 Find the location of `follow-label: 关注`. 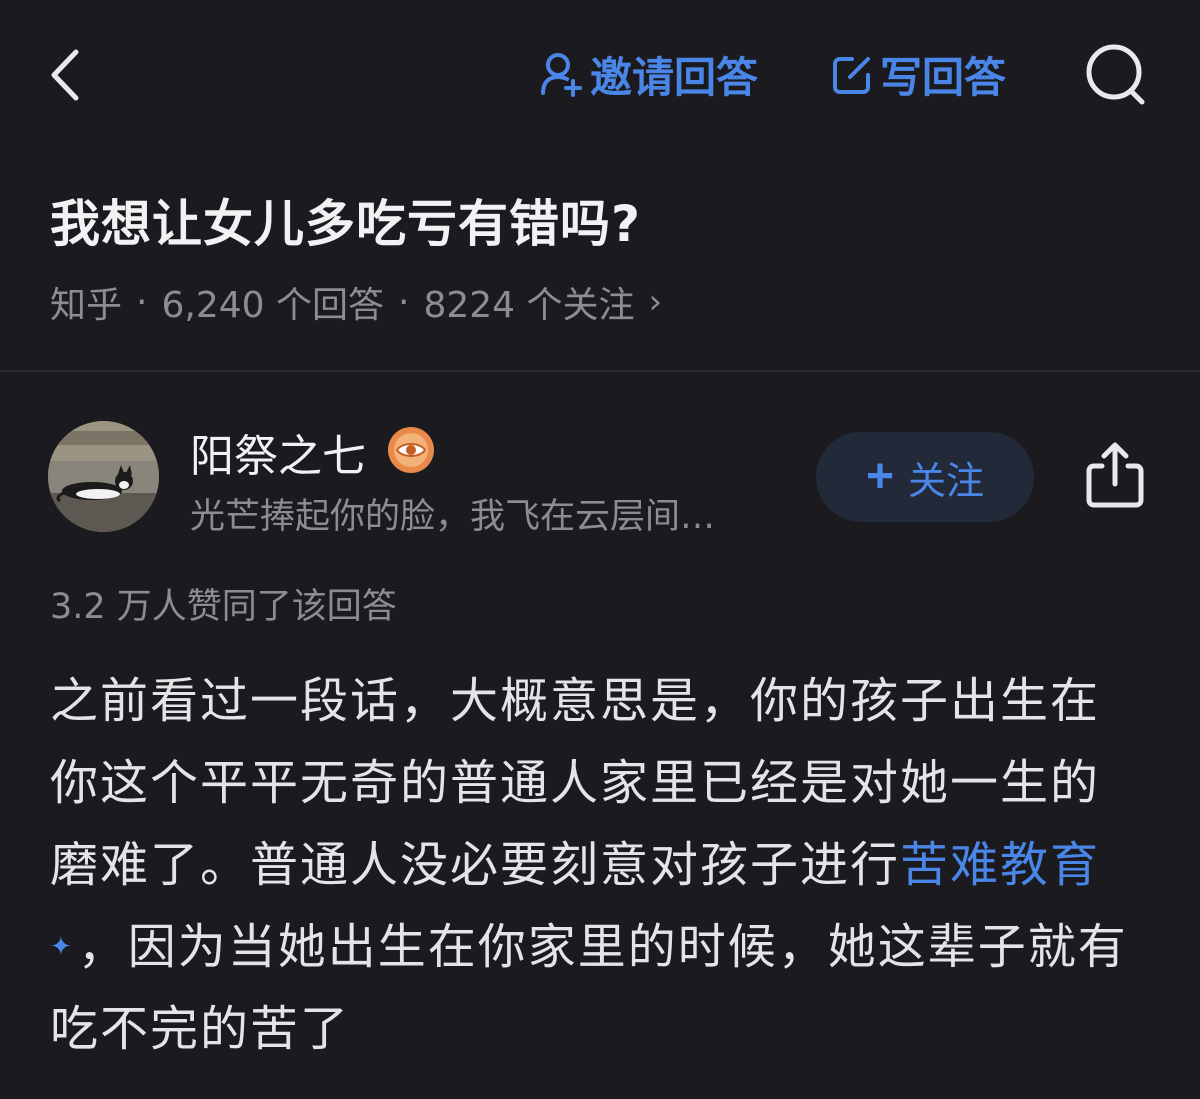

follow-label: 关注 is located at coordinates (946, 481).